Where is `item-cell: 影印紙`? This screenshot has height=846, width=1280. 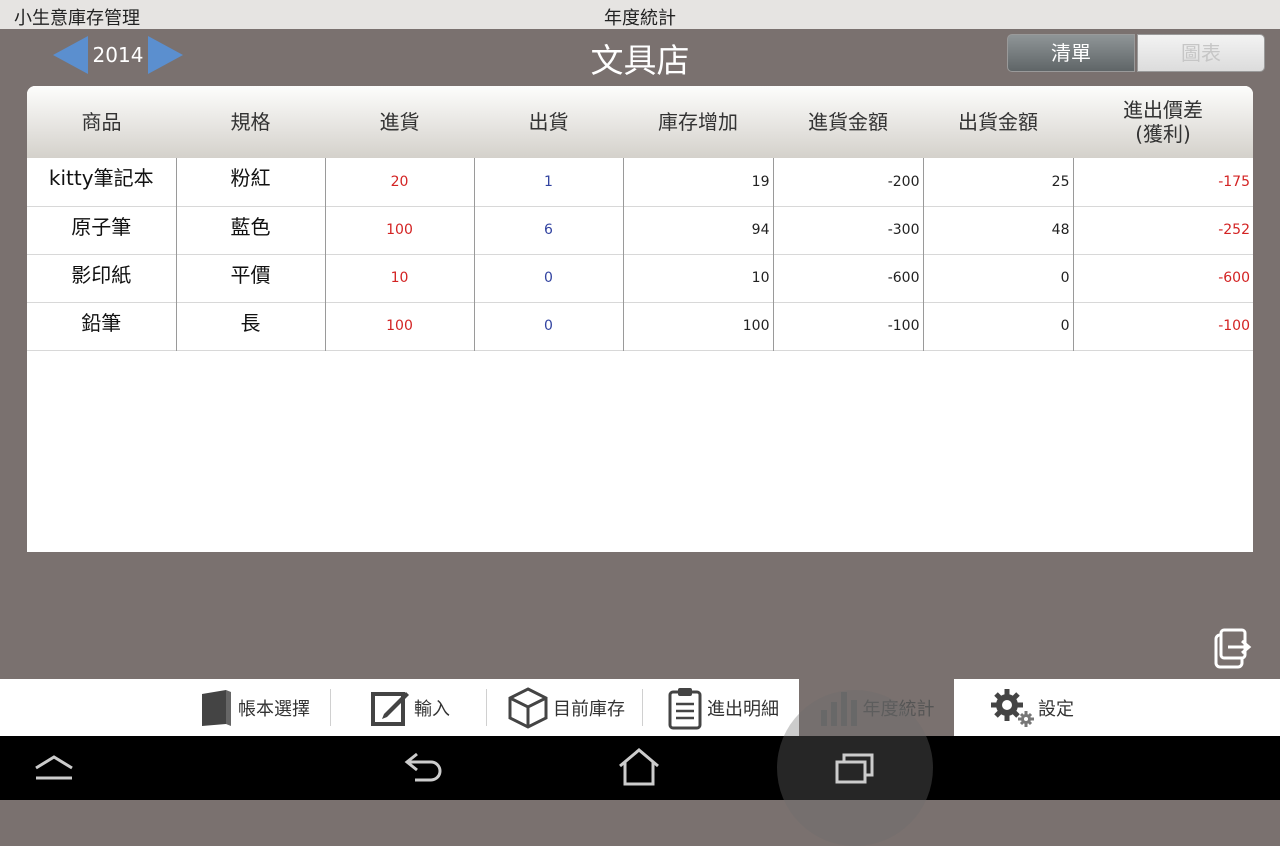 item-cell: 影印紙 is located at coordinates (101, 274).